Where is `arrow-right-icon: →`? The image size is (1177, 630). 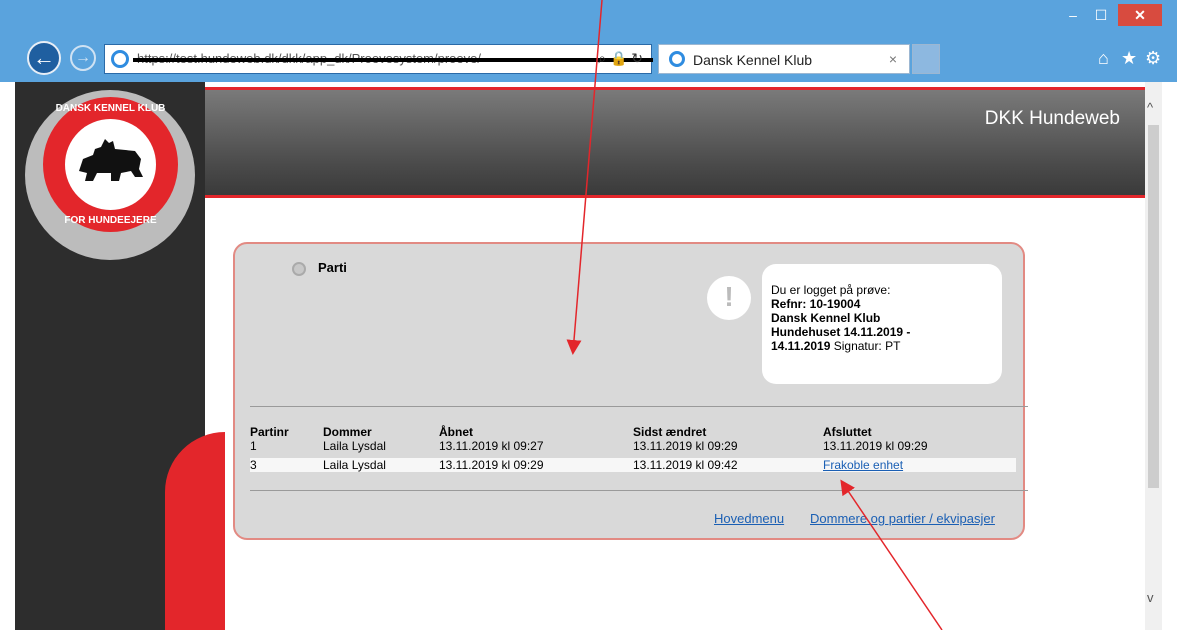
arrow-right-icon: → is located at coordinates (83, 57).